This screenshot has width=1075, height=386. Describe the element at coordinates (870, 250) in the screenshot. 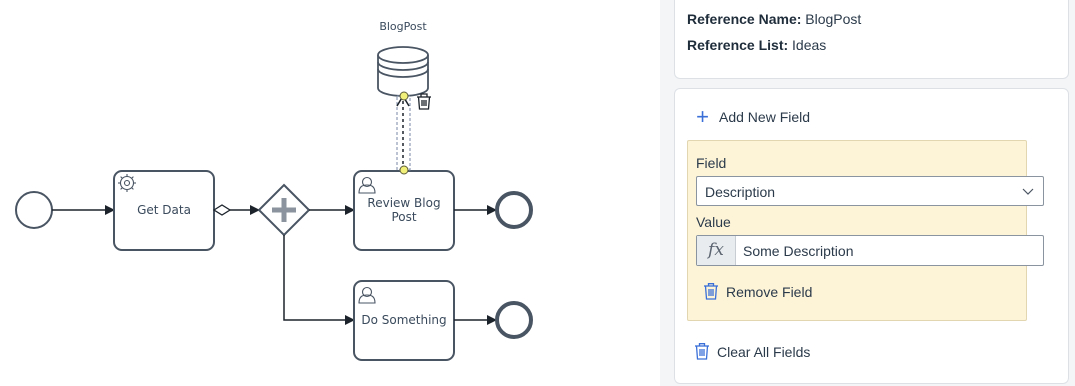

I see `value-input: fx Some Description` at that location.